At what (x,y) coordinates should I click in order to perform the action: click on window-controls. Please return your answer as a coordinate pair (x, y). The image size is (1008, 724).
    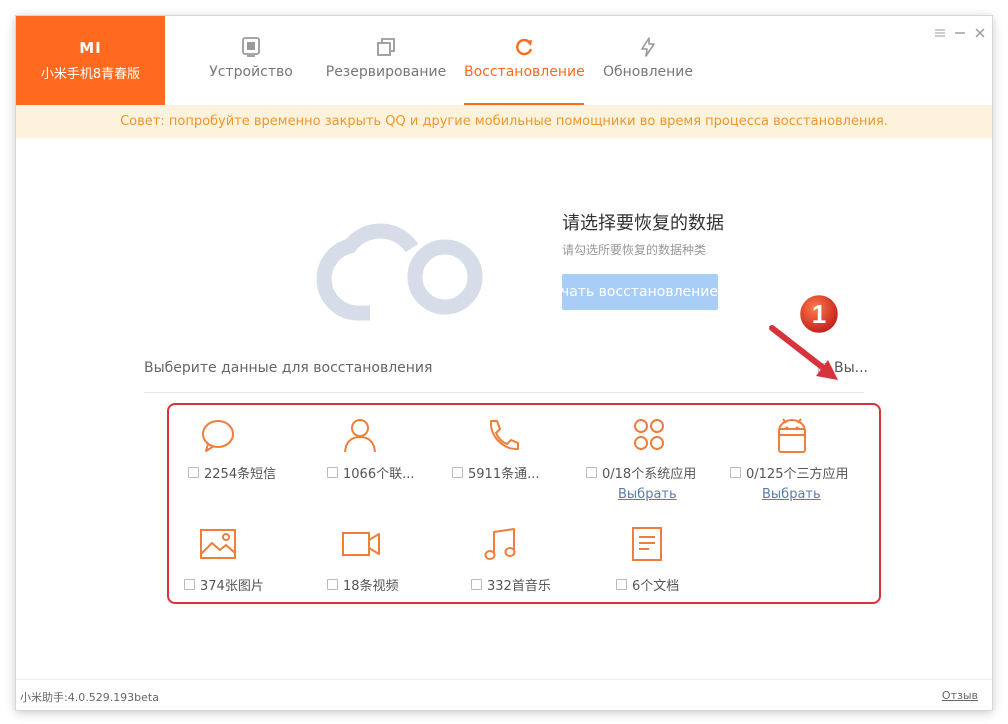
    Looking at the image, I should click on (960, 31).